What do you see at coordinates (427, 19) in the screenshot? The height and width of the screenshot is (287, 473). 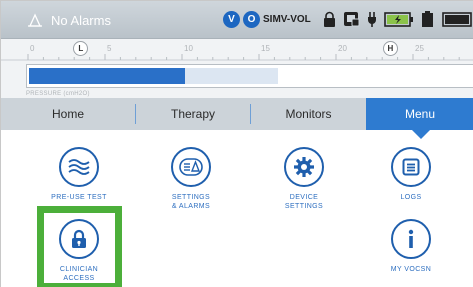 I see `internal-battery-icon` at bounding box center [427, 19].